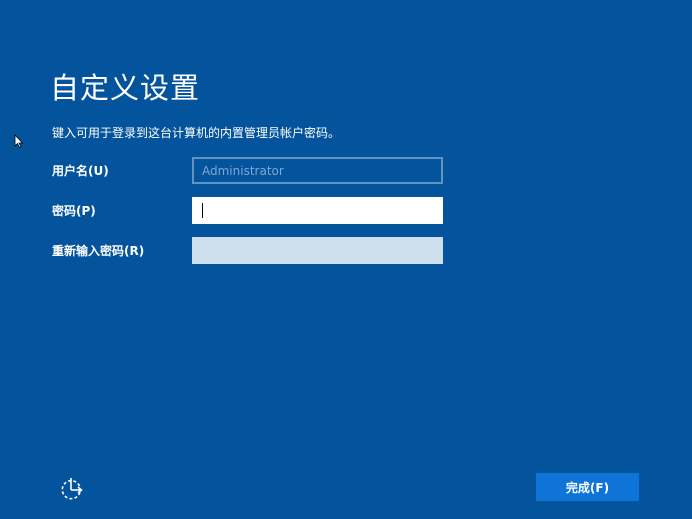 Image resolution: width=692 pixels, height=519 pixels. What do you see at coordinates (317, 210) in the screenshot?
I see `password-input` at bounding box center [317, 210].